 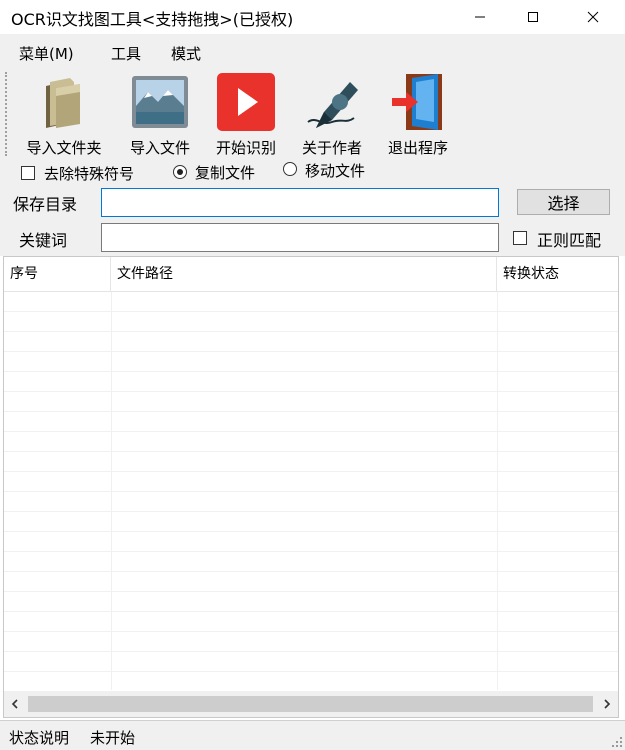 I want to click on menu-item-tools: 工具, so click(x=126, y=53).